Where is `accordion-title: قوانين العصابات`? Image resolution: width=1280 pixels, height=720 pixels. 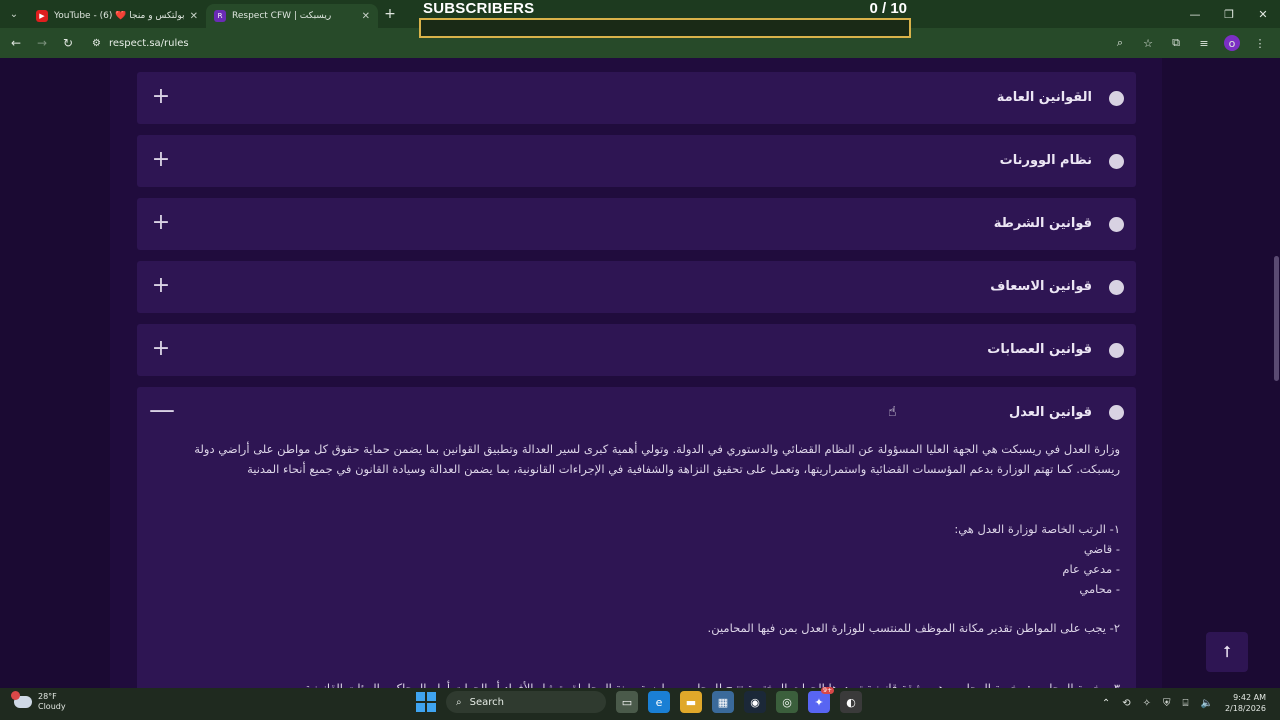
accordion-title: قوانين العصابات is located at coordinates (1039, 349).